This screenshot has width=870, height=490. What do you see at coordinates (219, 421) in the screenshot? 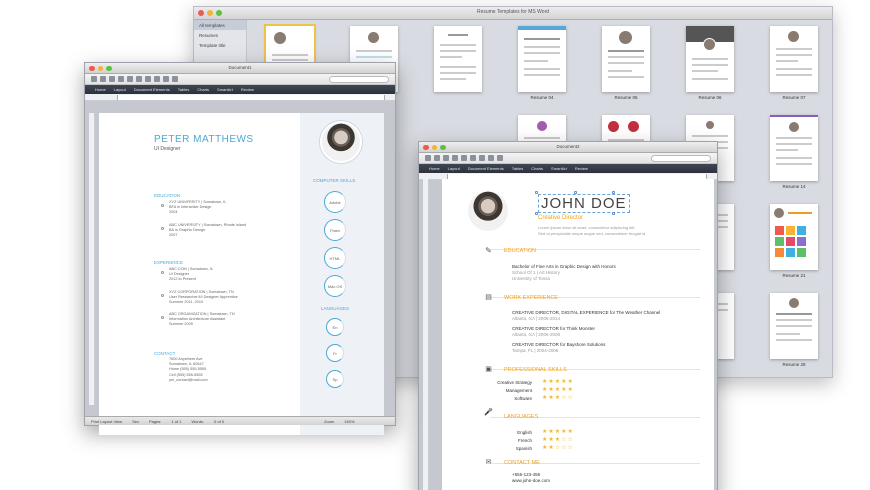
I see `status-words-value: 0 of 0` at bounding box center [219, 421].